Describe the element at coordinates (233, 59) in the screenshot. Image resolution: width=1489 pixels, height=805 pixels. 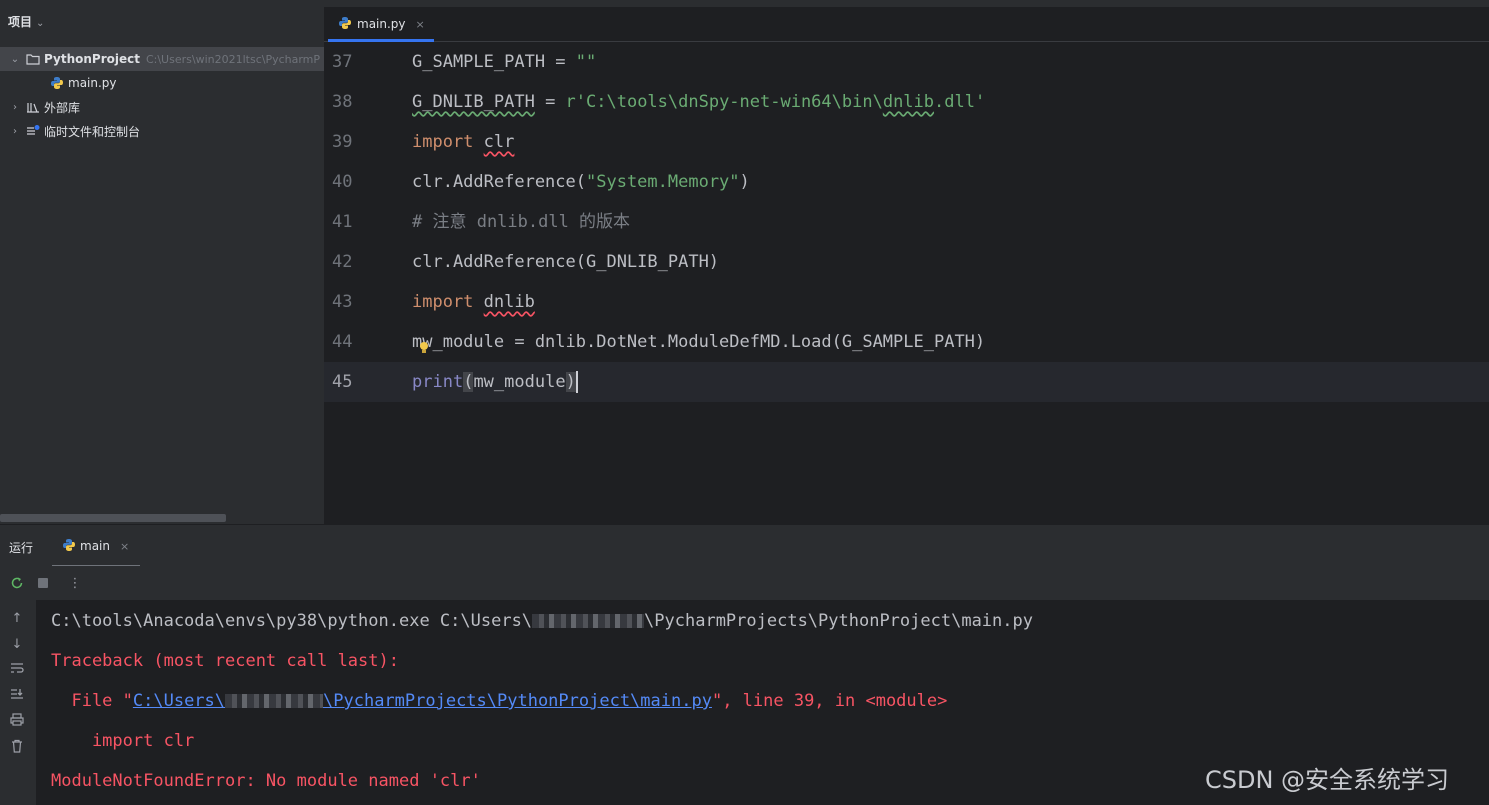
I see `project-path: C:\Users\win2021ltsc\PycharmP` at that location.